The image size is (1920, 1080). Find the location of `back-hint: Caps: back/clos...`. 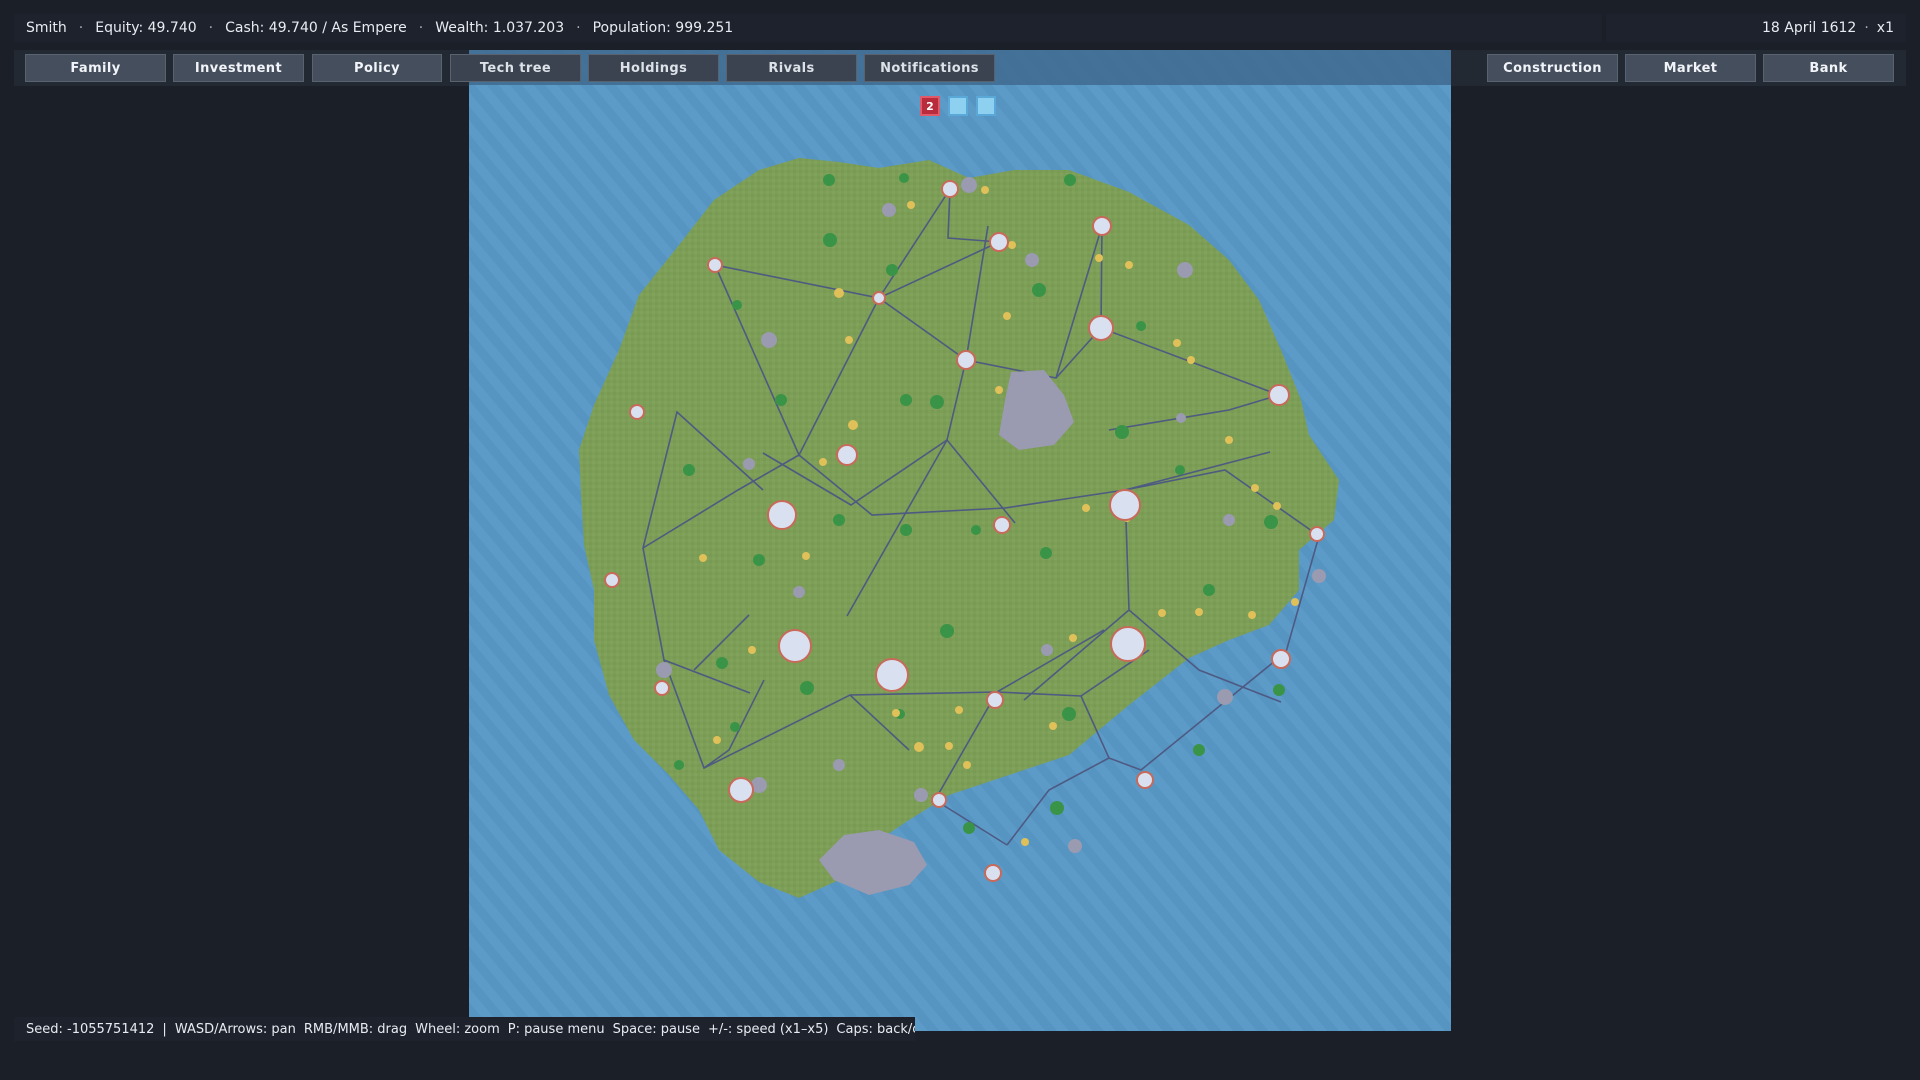

back-hint: Caps: back/clos... is located at coordinates (875, 1029).